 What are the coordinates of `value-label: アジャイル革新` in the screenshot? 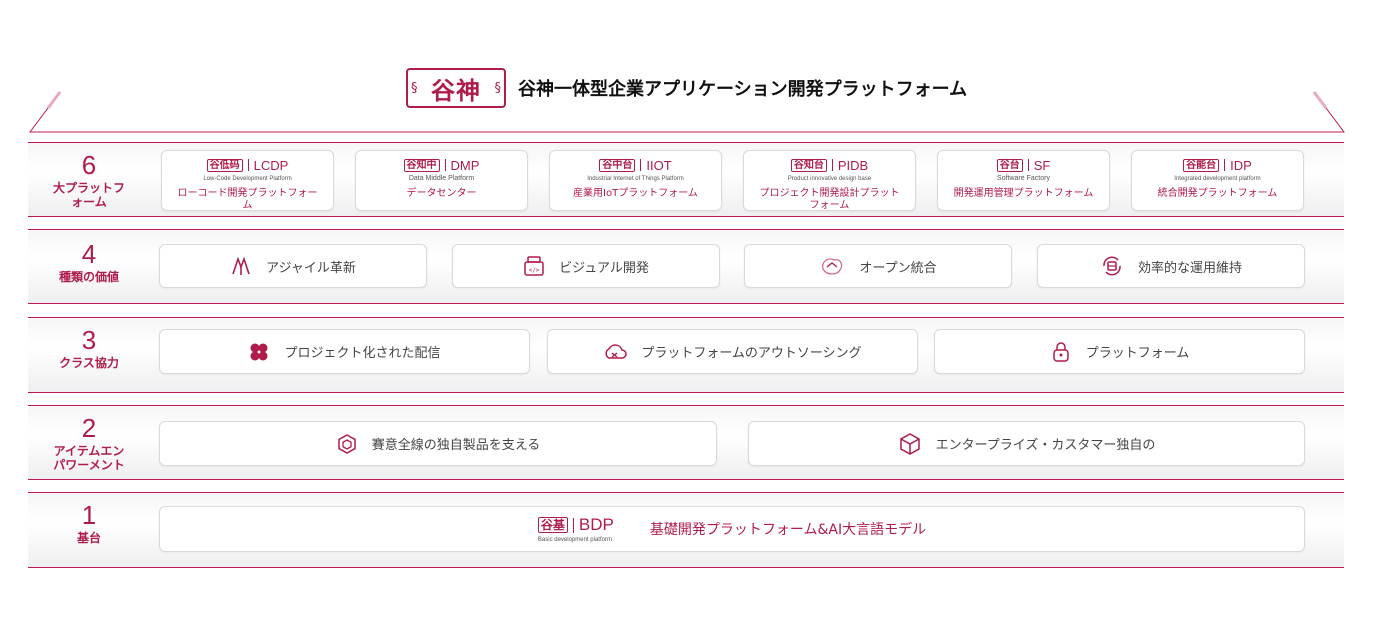 It's located at (311, 268).